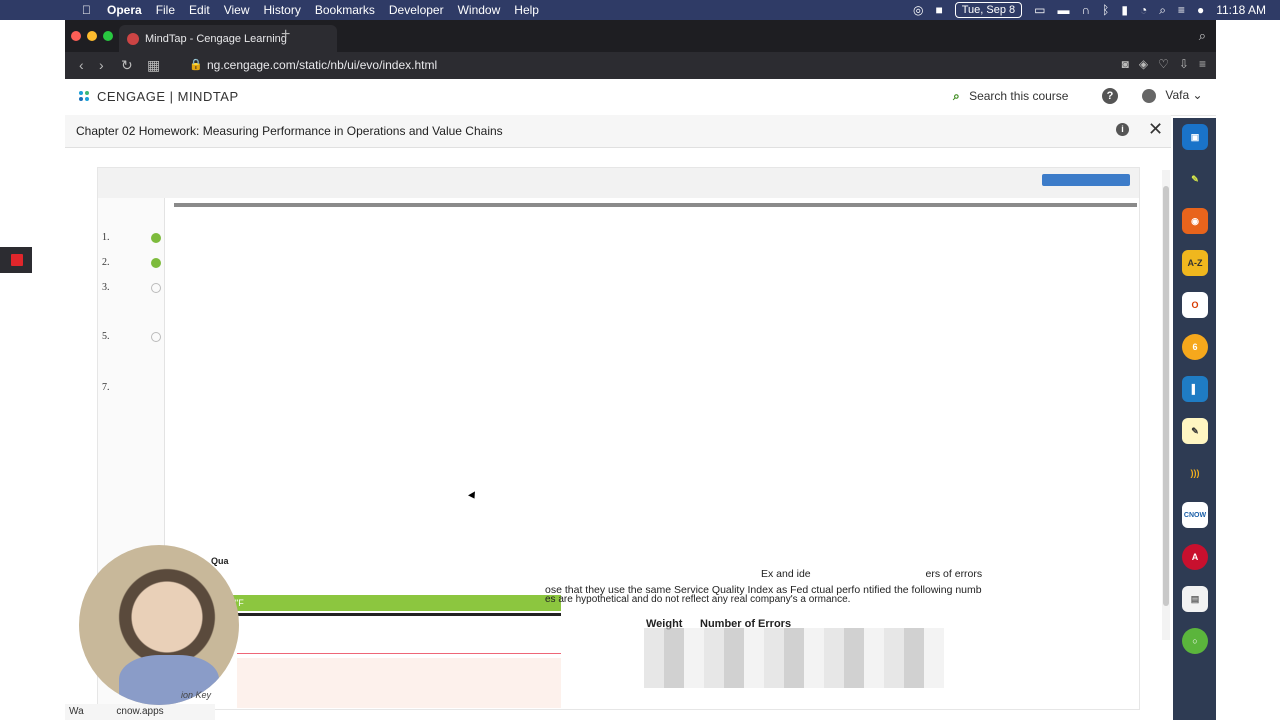  What do you see at coordinates (168, 96) in the screenshot?
I see `brand-logo-text: CENGAGE | MINDTAP` at bounding box center [168, 96].